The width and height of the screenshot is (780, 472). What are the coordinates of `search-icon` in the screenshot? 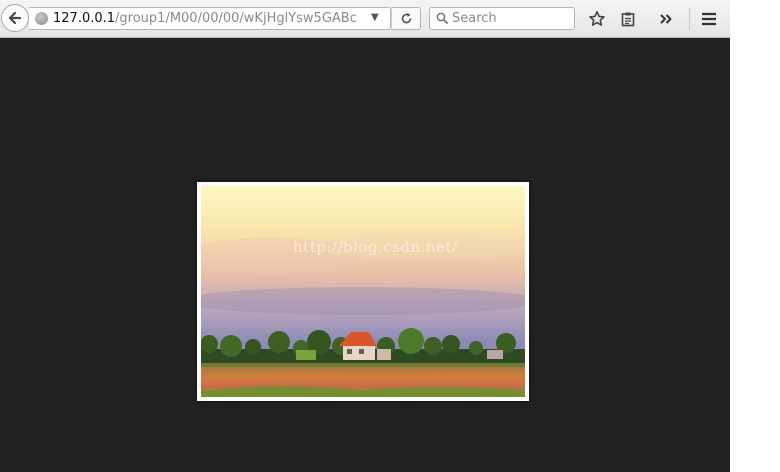 It's located at (442, 18).